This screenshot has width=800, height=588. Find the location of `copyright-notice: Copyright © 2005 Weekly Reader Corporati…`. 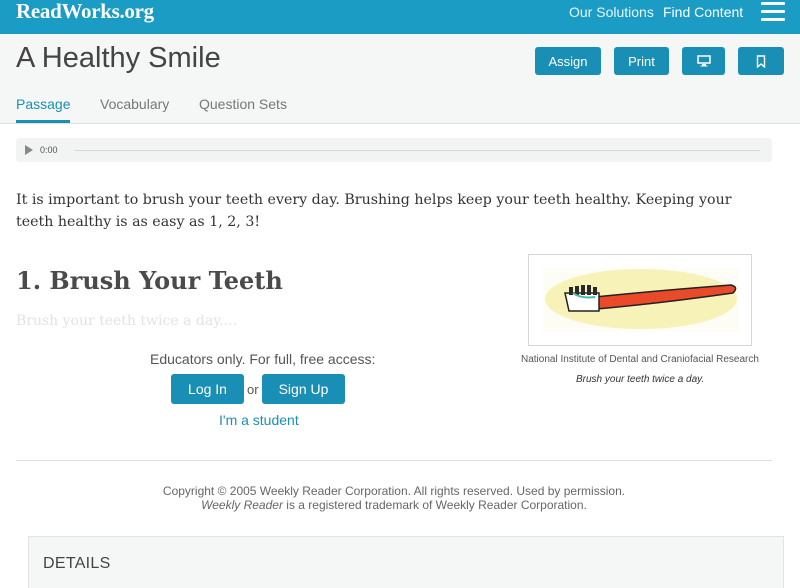

copyright-notice: Copyright © 2005 Weekly Reader Corporati… is located at coordinates (394, 498).